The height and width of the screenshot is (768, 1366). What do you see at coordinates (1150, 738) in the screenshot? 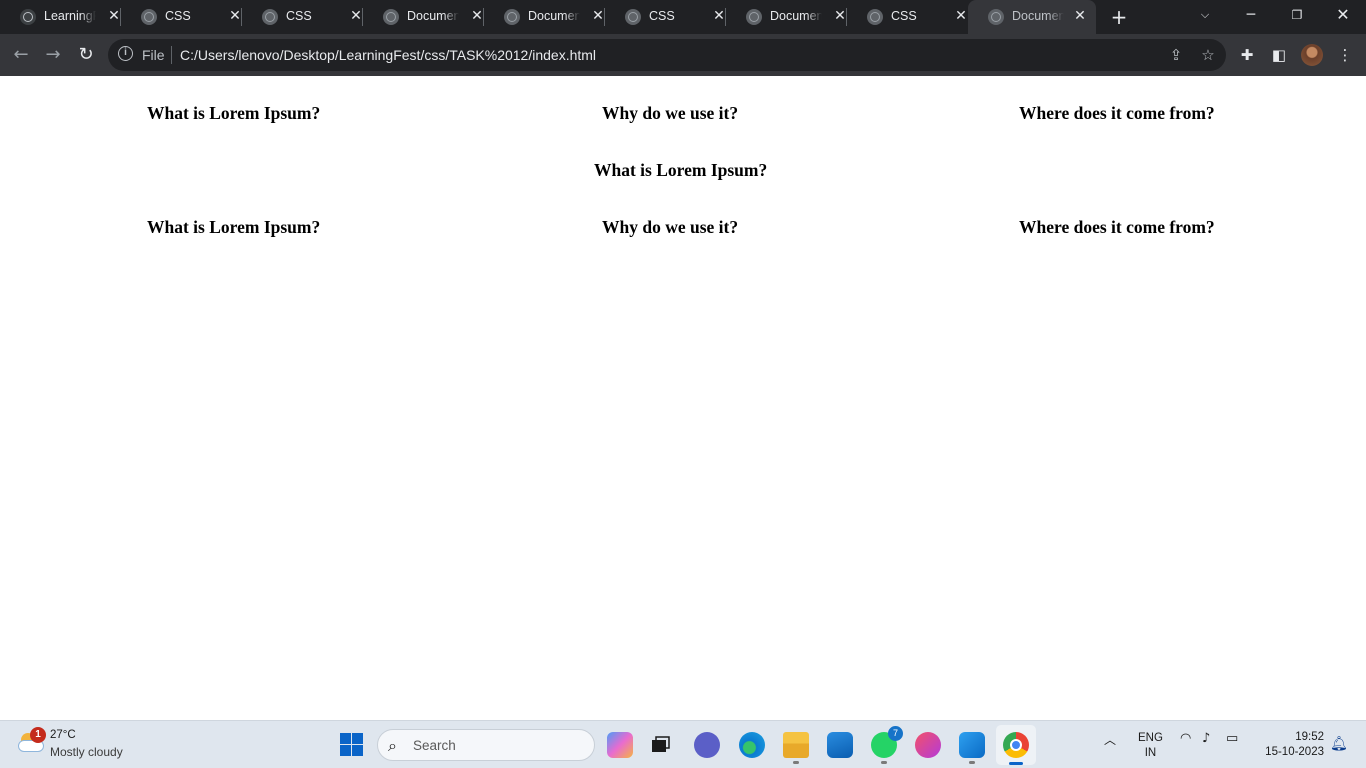
I see `language-code: ENG` at bounding box center [1150, 738].